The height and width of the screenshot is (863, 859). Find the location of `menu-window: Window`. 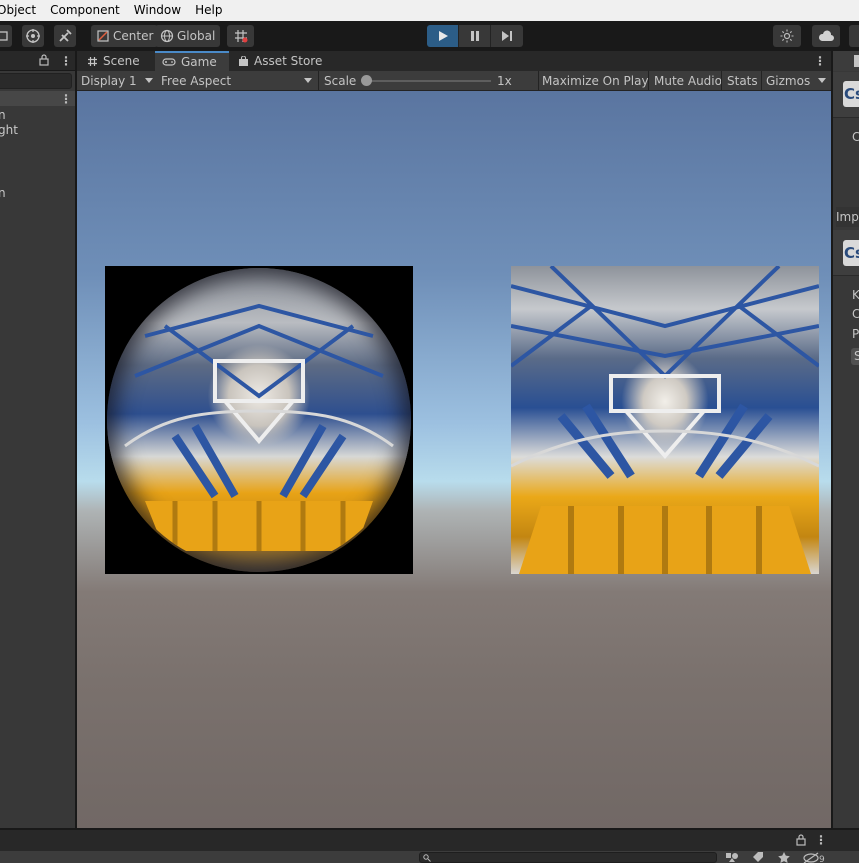

menu-window: Window is located at coordinates (157, 10).